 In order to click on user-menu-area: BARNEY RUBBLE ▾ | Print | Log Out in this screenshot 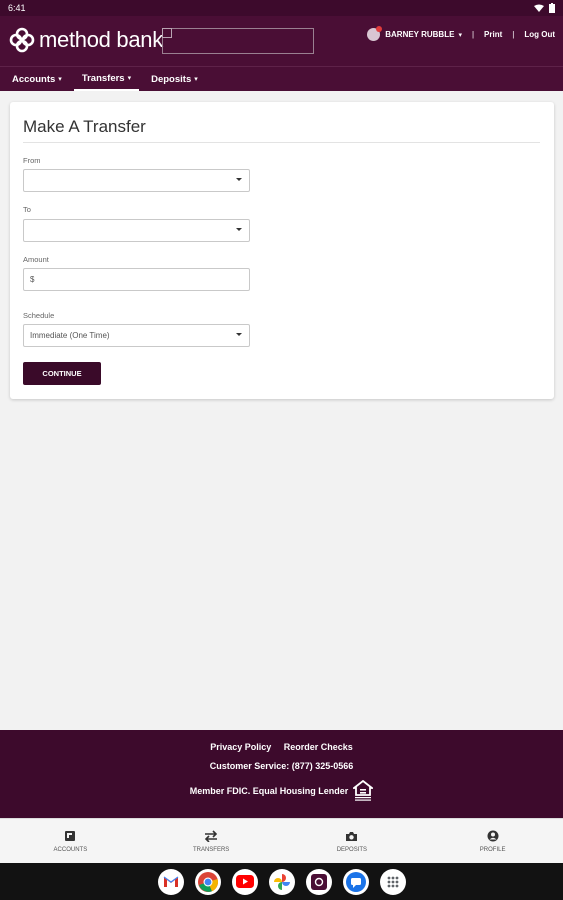, I will do `click(461, 33)`.